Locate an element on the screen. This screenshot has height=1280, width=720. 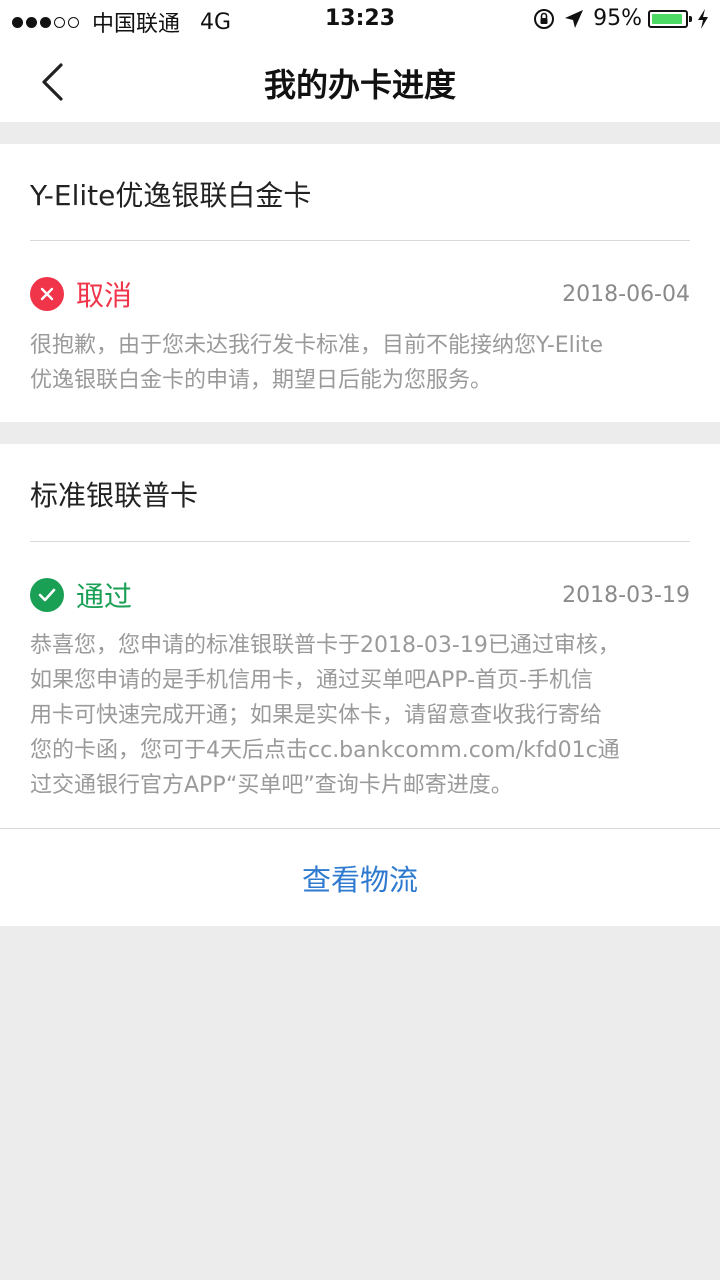
description-line: 恭喜您，您申请的标准银联普卡于2018-03-19已通过审核， is located at coordinates (325, 645).